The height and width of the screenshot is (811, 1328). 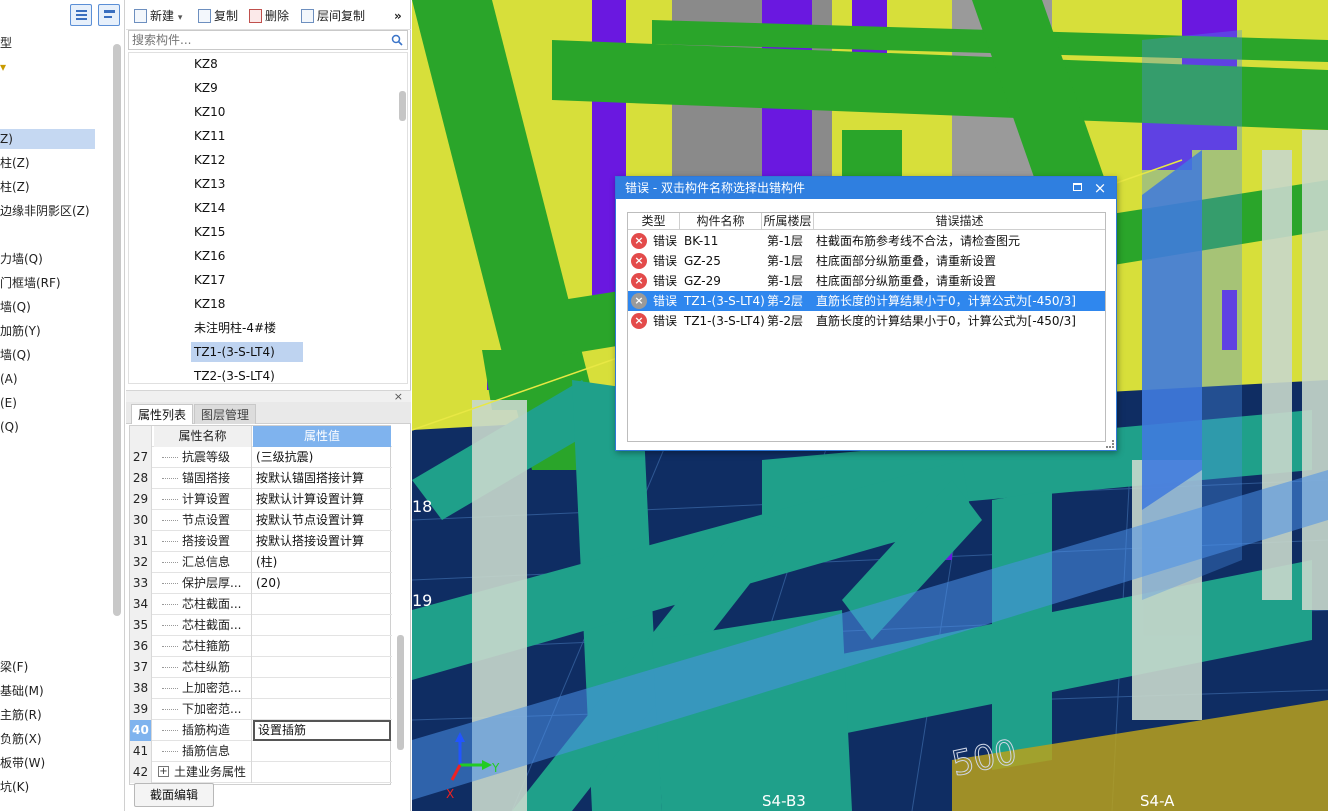 What do you see at coordinates (866, 261) in the screenshot?
I see `error-row: × 错误 GZ-25 第-1层 柱底面部分纵筋重叠，请重新设置` at bounding box center [866, 261].